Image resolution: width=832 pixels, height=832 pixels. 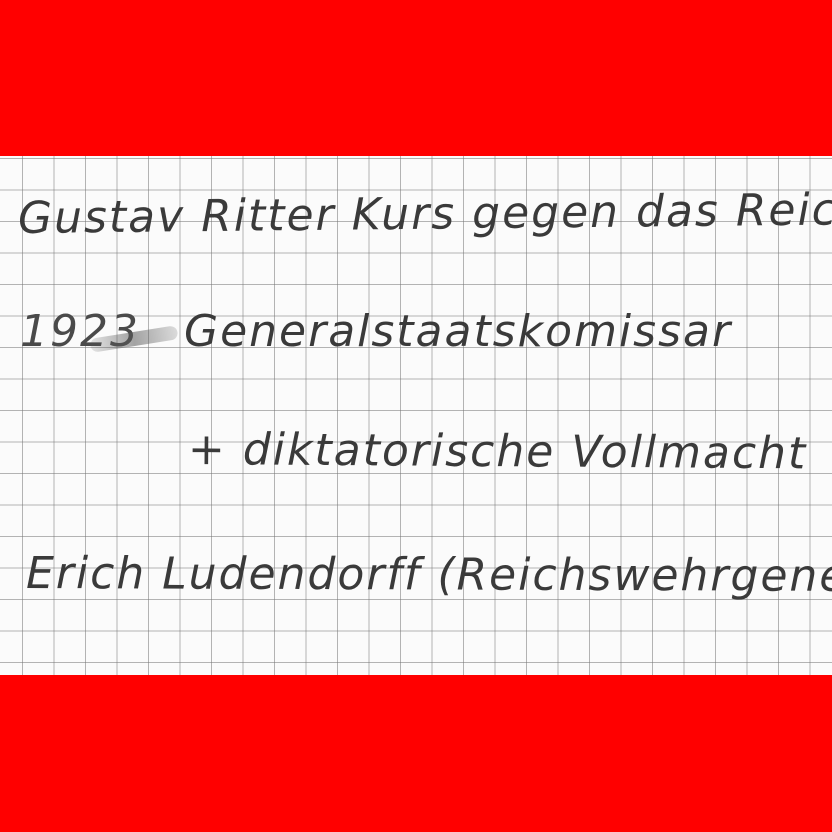 I want to click on note-line-2: 1923 Generalstaatskomissar, so click(x=376, y=331).